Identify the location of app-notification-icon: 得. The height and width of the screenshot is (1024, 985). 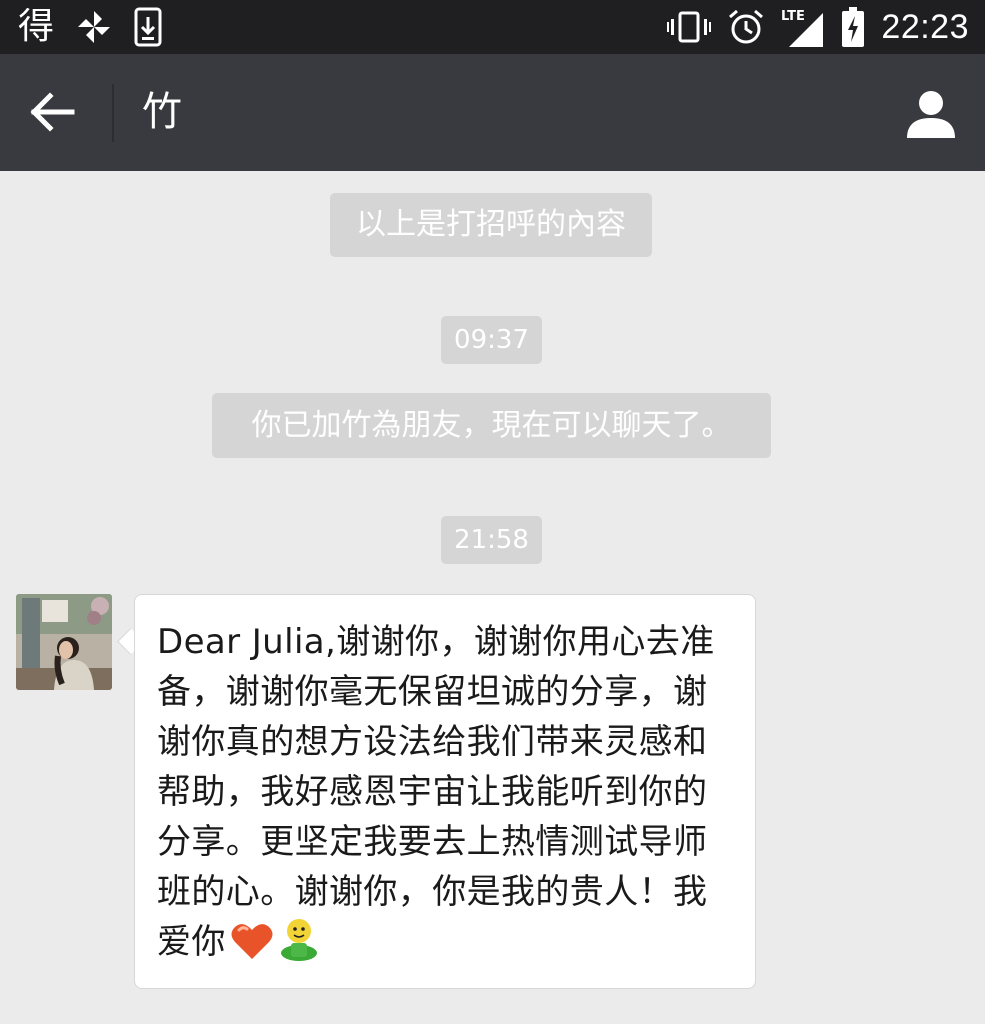
(36, 26).